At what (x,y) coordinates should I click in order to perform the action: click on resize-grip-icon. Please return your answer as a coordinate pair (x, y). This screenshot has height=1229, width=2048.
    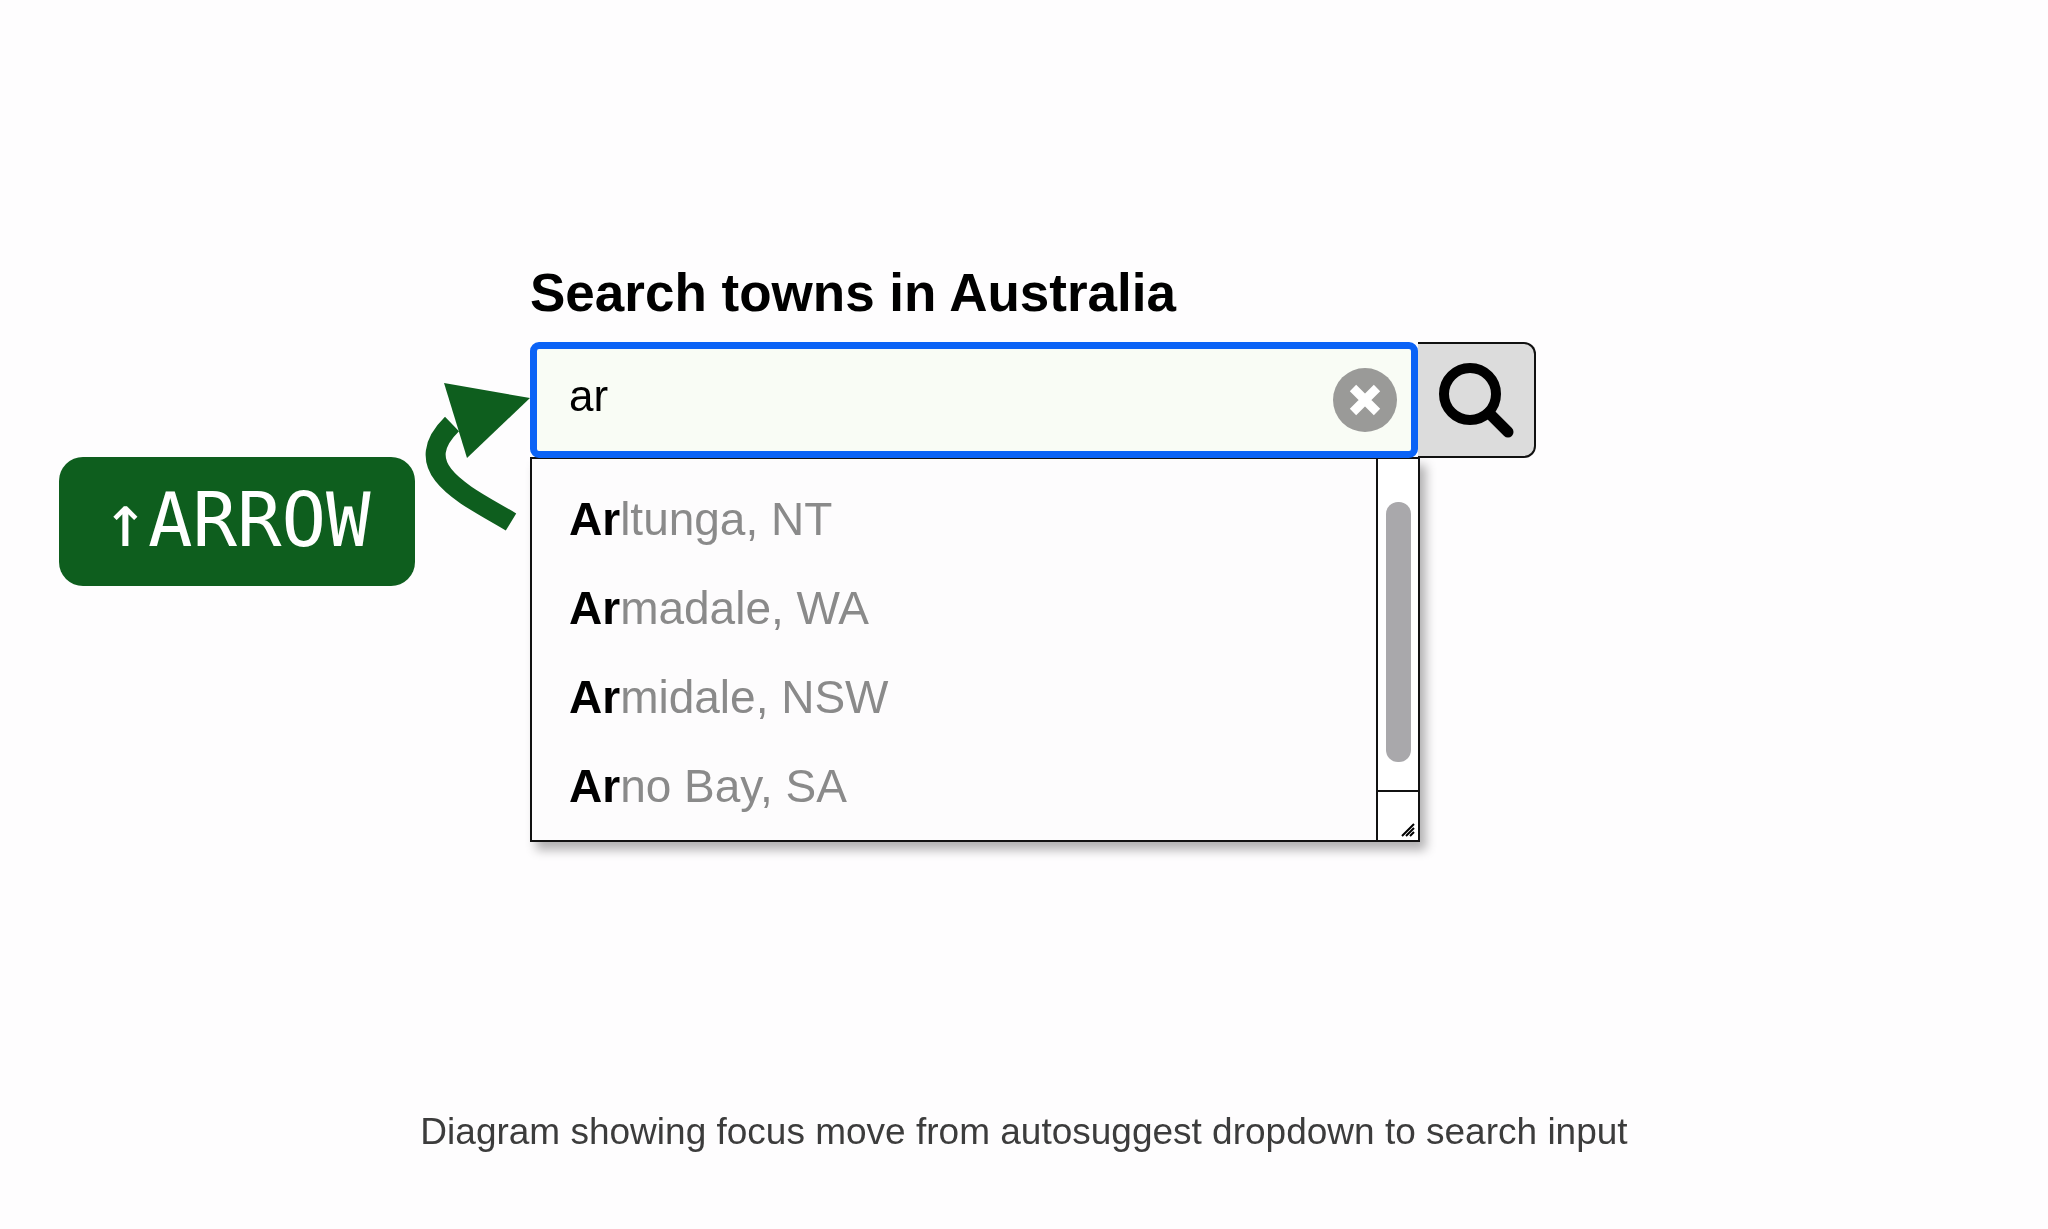
    Looking at the image, I should click on (1408, 830).